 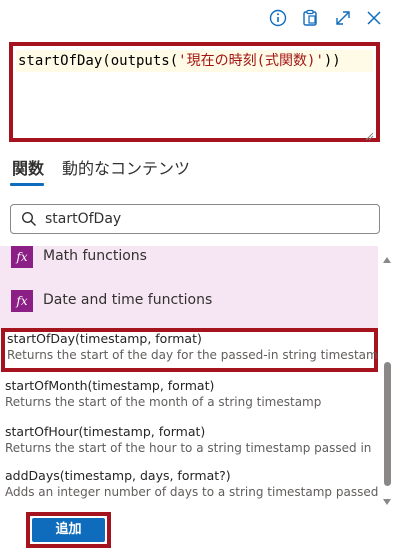 I want to click on search-box, so click(x=195, y=219).